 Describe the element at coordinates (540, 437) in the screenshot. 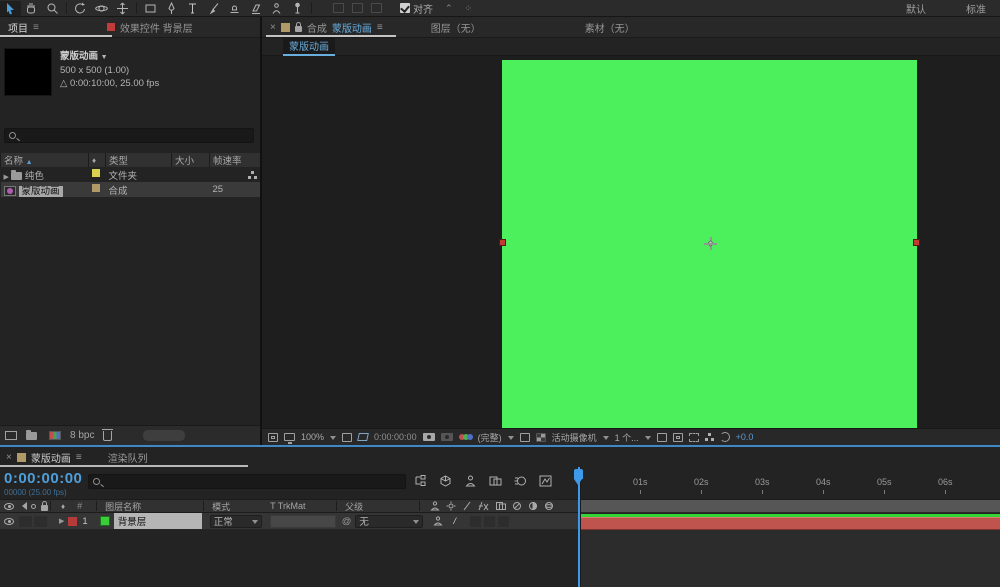

I see `transparency-grid-icon` at that location.